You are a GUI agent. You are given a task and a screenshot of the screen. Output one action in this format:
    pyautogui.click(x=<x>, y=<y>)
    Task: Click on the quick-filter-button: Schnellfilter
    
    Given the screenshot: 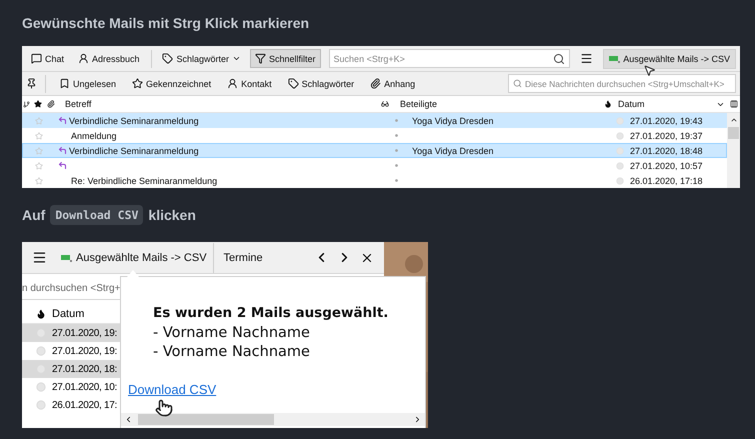 What is the action you would take?
    pyautogui.click(x=285, y=58)
    